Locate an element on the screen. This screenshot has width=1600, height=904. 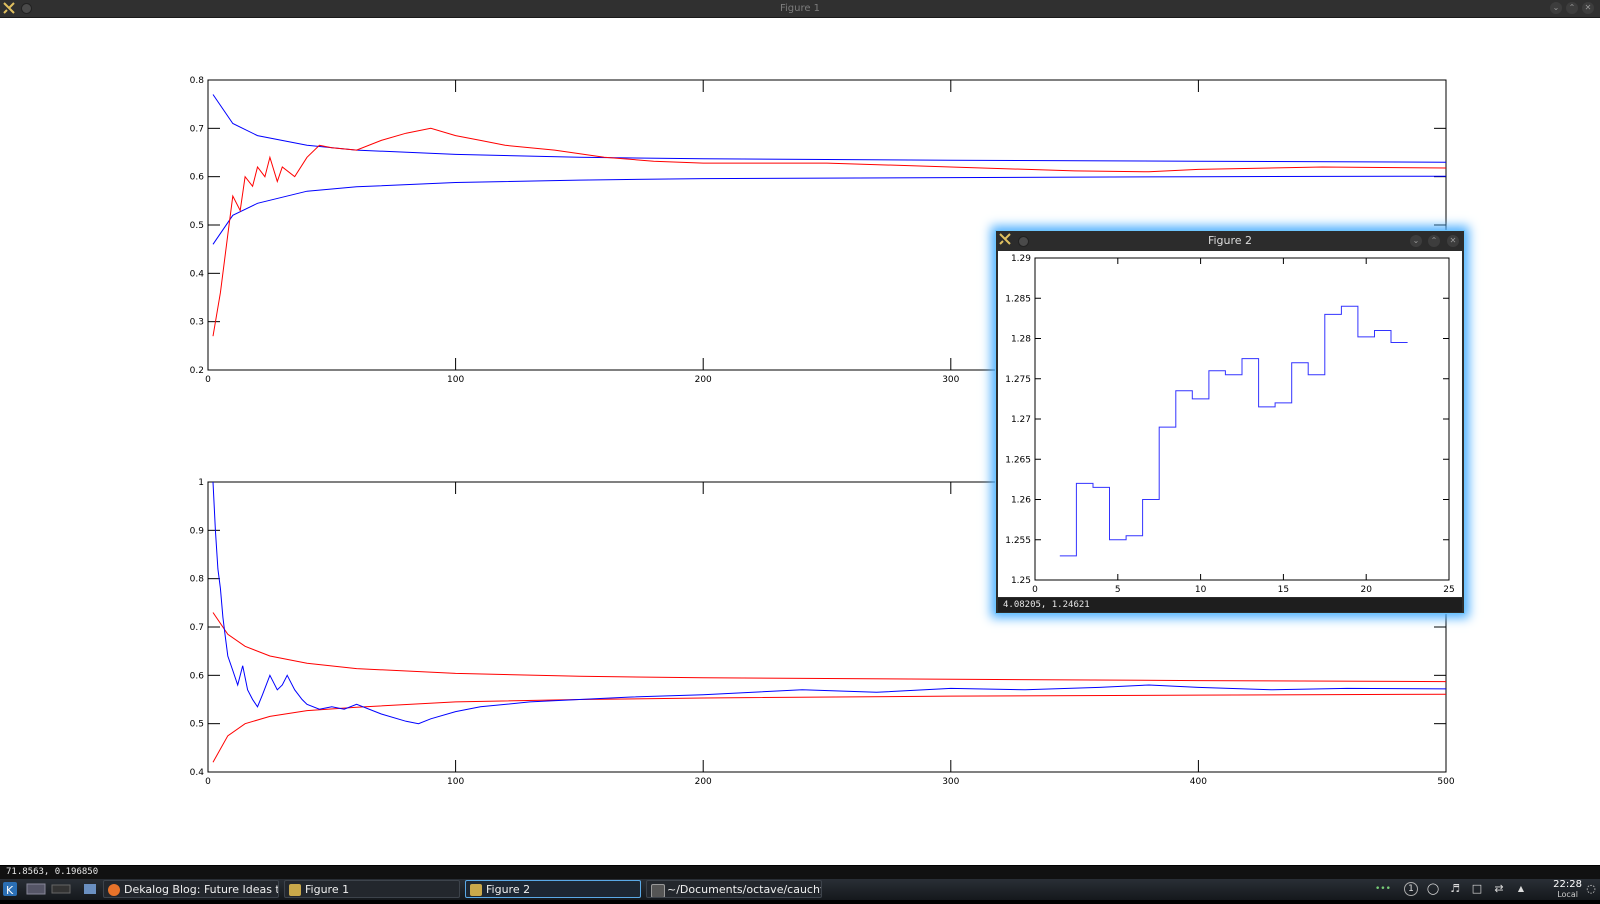
task-label: Dekalog Blog: Future Ideas to is located at coordinates (201, 889).